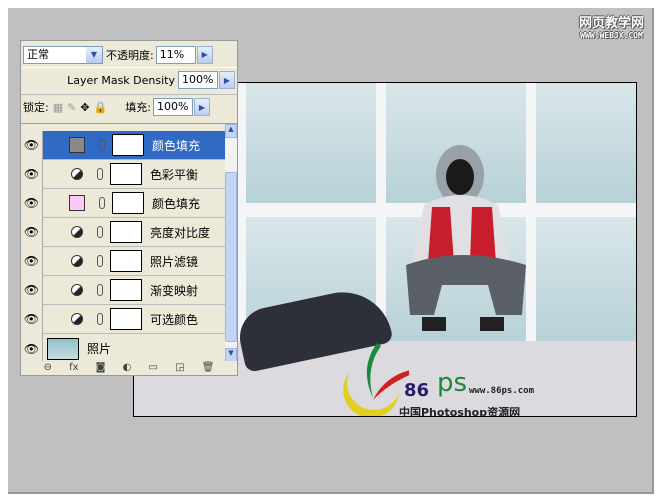  I want to click on watermark-title: 网页教学网, so click(611, 23).